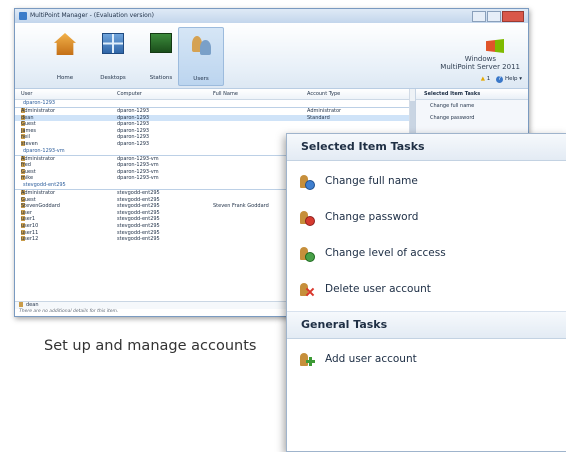 This screenshot has height=452, width=566. What do you see at coordinates (30, 239) in the screenshot?
I see `user-name: user12` at bounding box center [30, 239].